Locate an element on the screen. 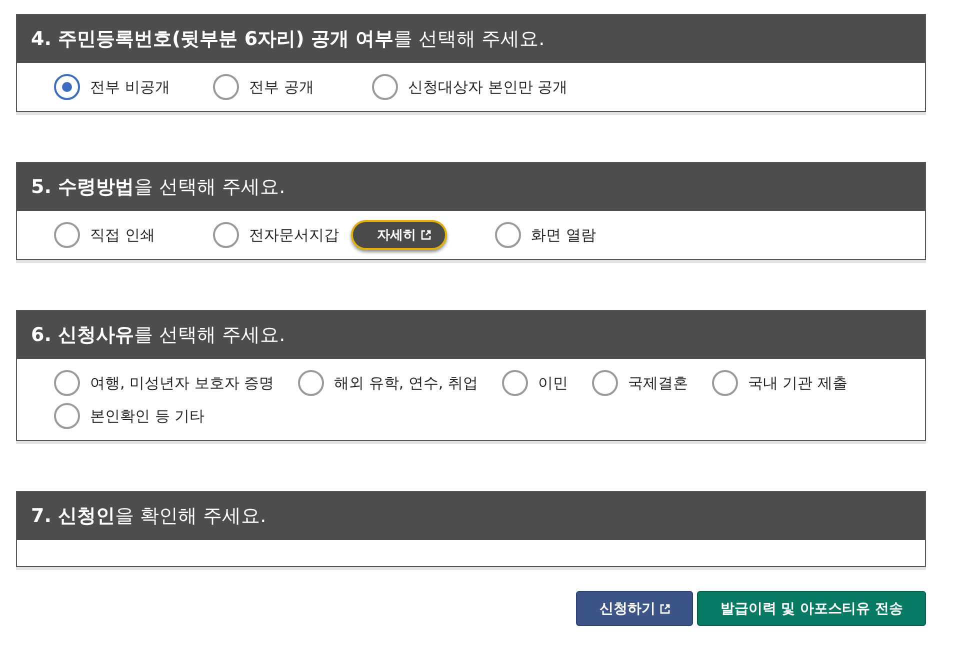 The height and width of the screenshot is (650, 960). option-label: 전부 비공개 is located at coordinates (130, 87).